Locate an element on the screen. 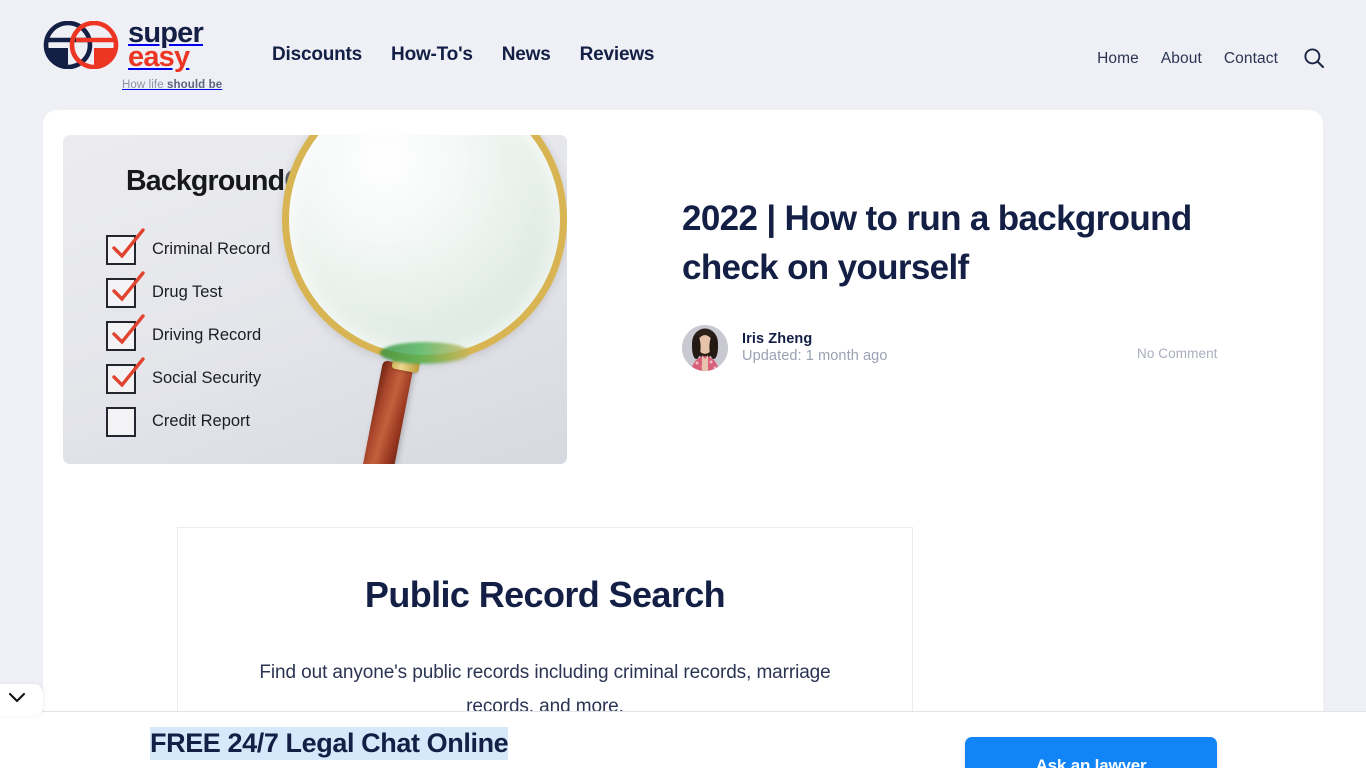 The height and width of the screenshot is (768, 1366). avatar is located at coordinates (705, 348).